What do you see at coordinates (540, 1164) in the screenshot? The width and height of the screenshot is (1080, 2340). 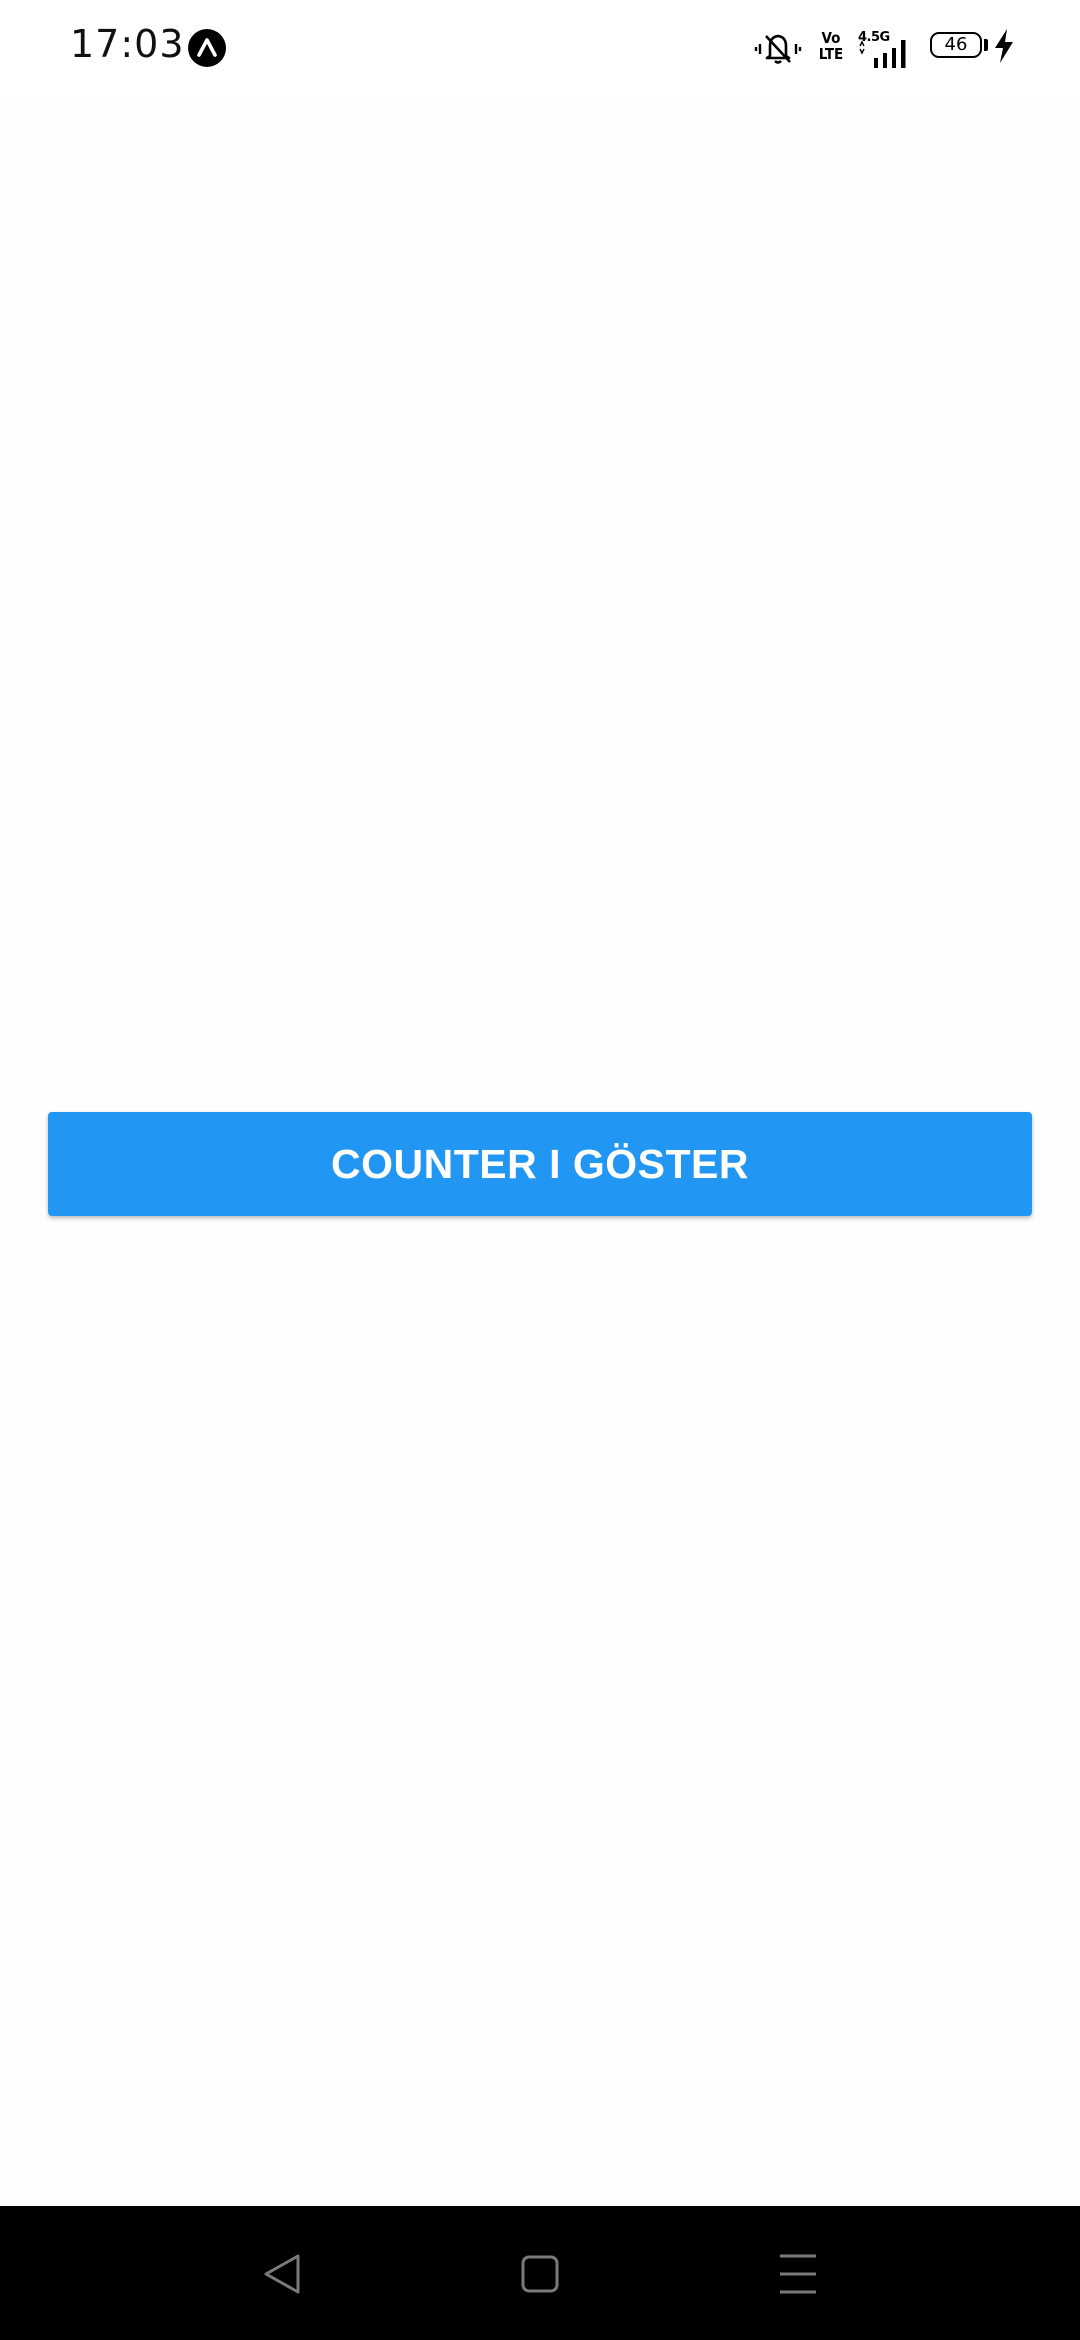 I see `counter-show-button: COUNTER I GÖSTER` at bounding box center [540, 1164].